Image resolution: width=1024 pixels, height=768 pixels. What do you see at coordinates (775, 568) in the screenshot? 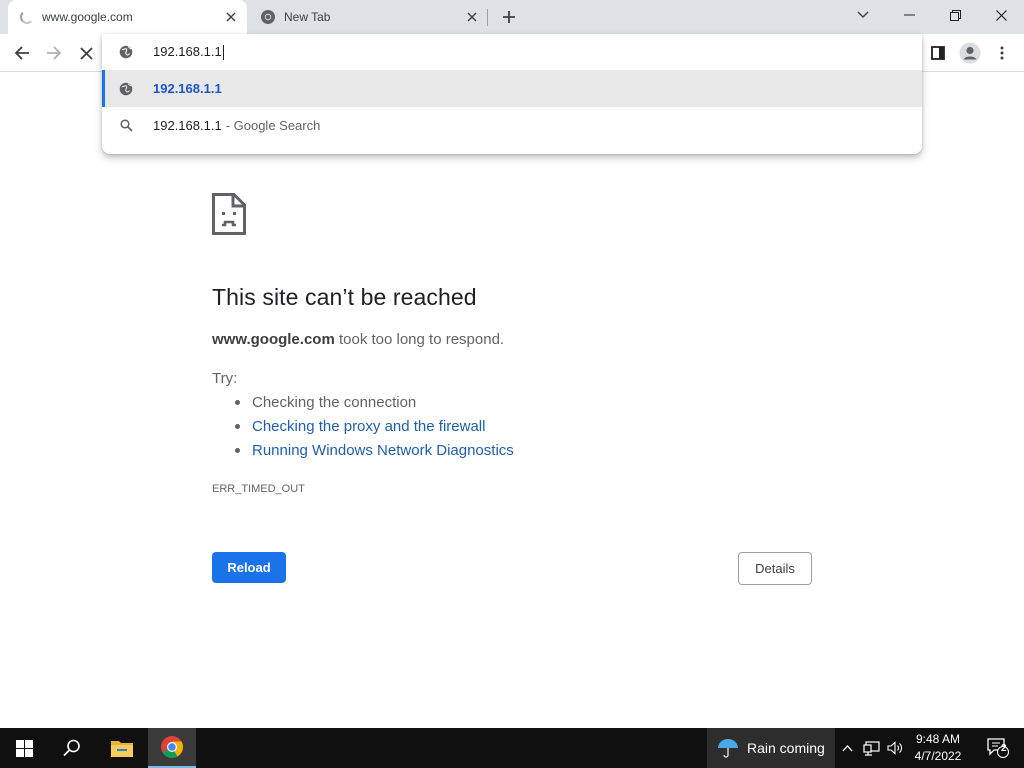
I see `details-button: Details` at bounding box center [775, 568].